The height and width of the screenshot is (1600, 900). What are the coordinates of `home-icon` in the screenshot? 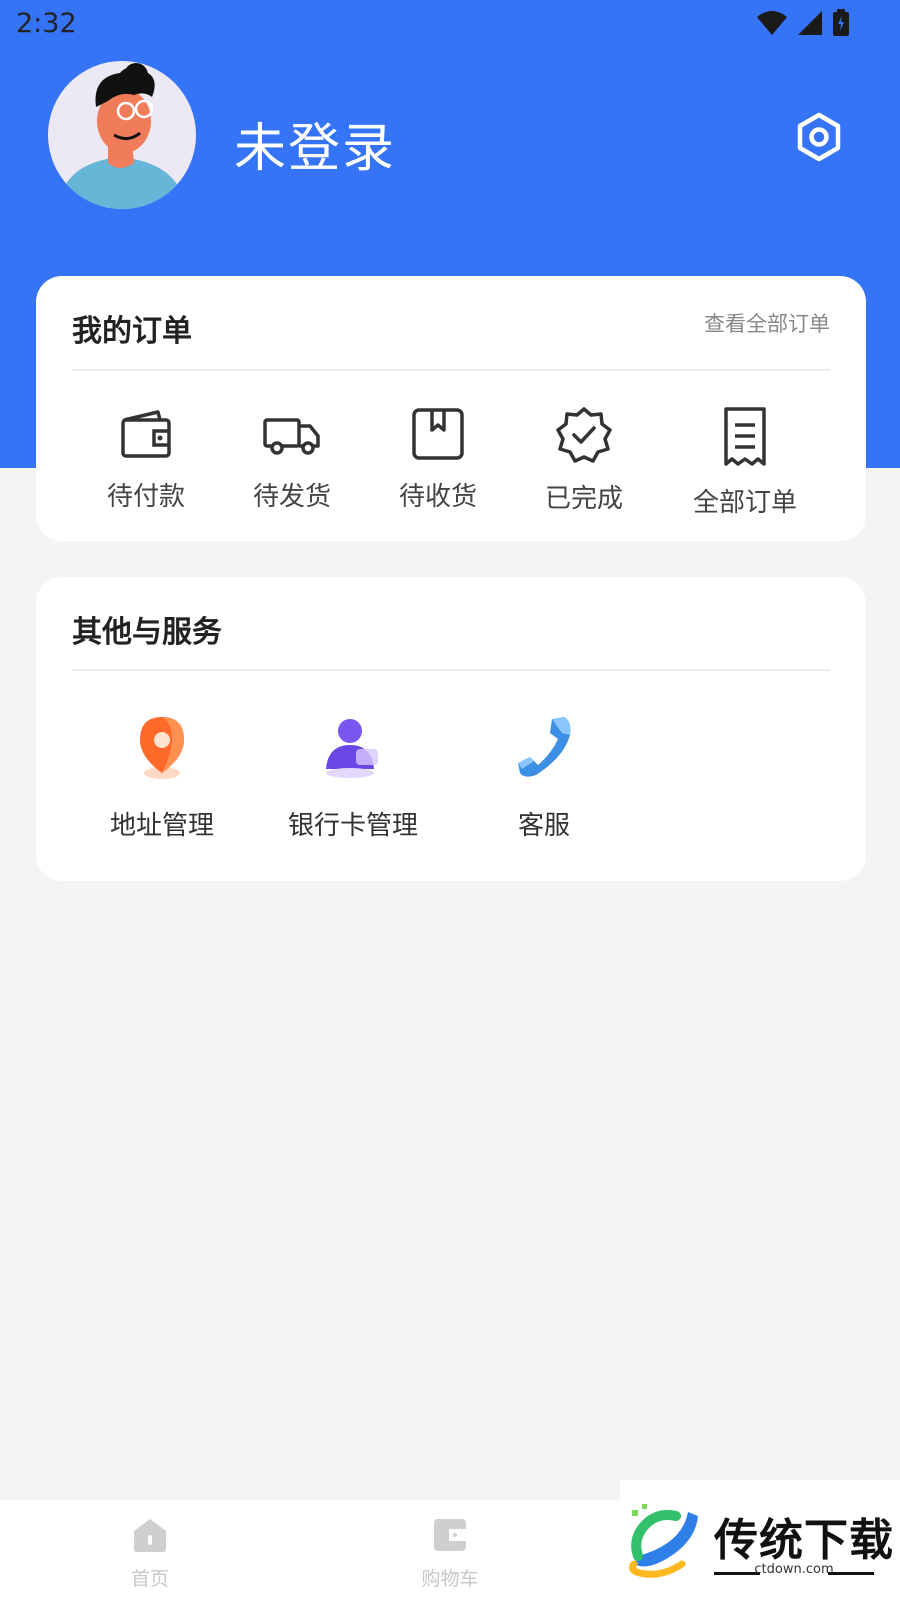 It's located at (150, 1535).